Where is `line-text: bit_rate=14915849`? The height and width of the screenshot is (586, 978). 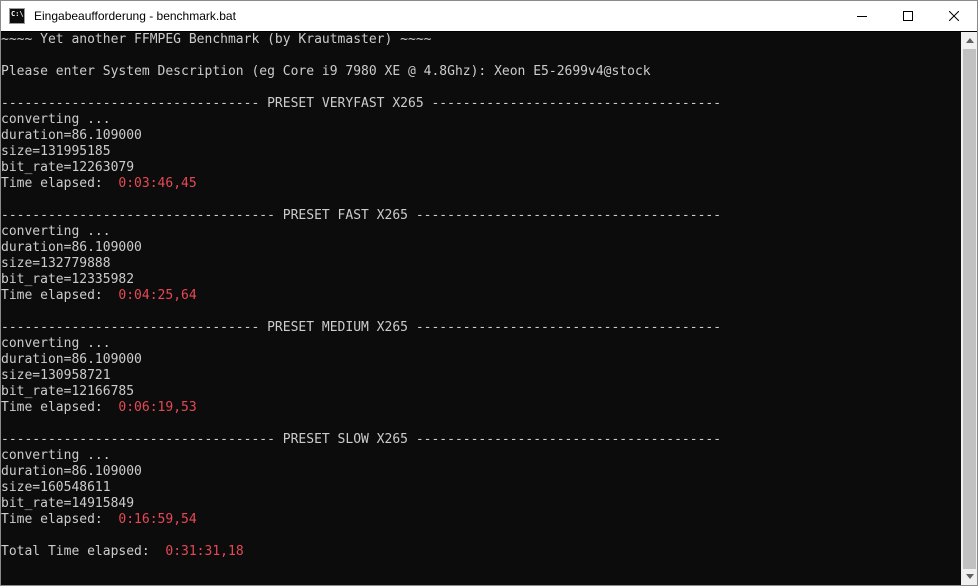 line-text: bit_rate=14915849 is located at coordinates (68, 503).